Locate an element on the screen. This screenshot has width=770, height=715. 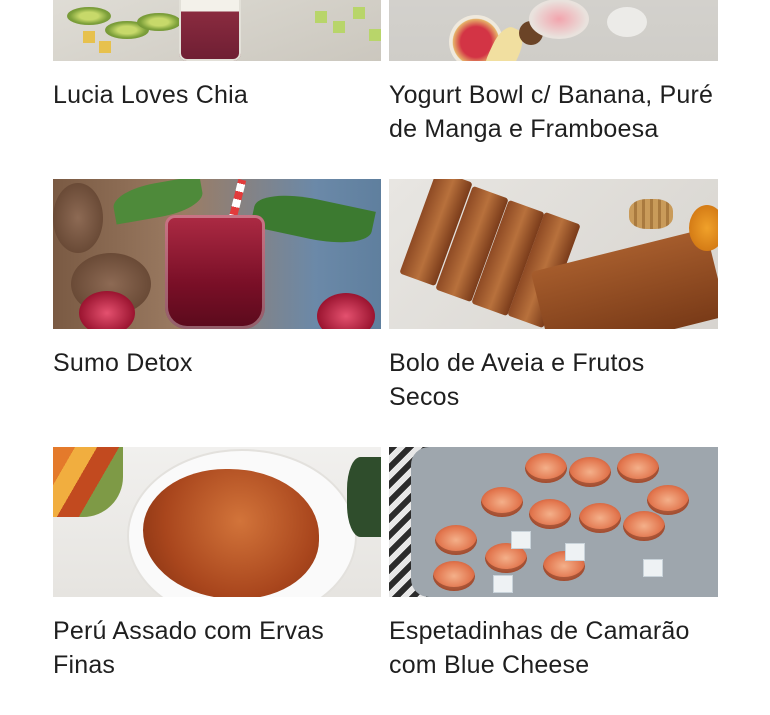
recipe-card-lucia-loves-chia: Lucia Loves Chia is located at coordinates (217, 89).